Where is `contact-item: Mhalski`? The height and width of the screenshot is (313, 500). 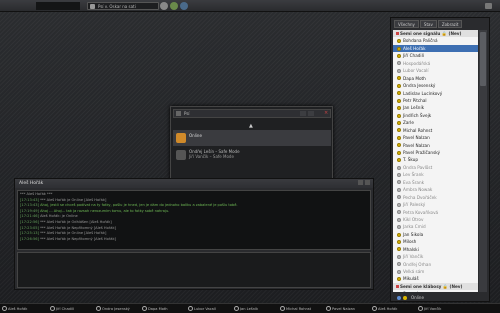 contact-item: Mhalski is located at coordinates (435, 249).